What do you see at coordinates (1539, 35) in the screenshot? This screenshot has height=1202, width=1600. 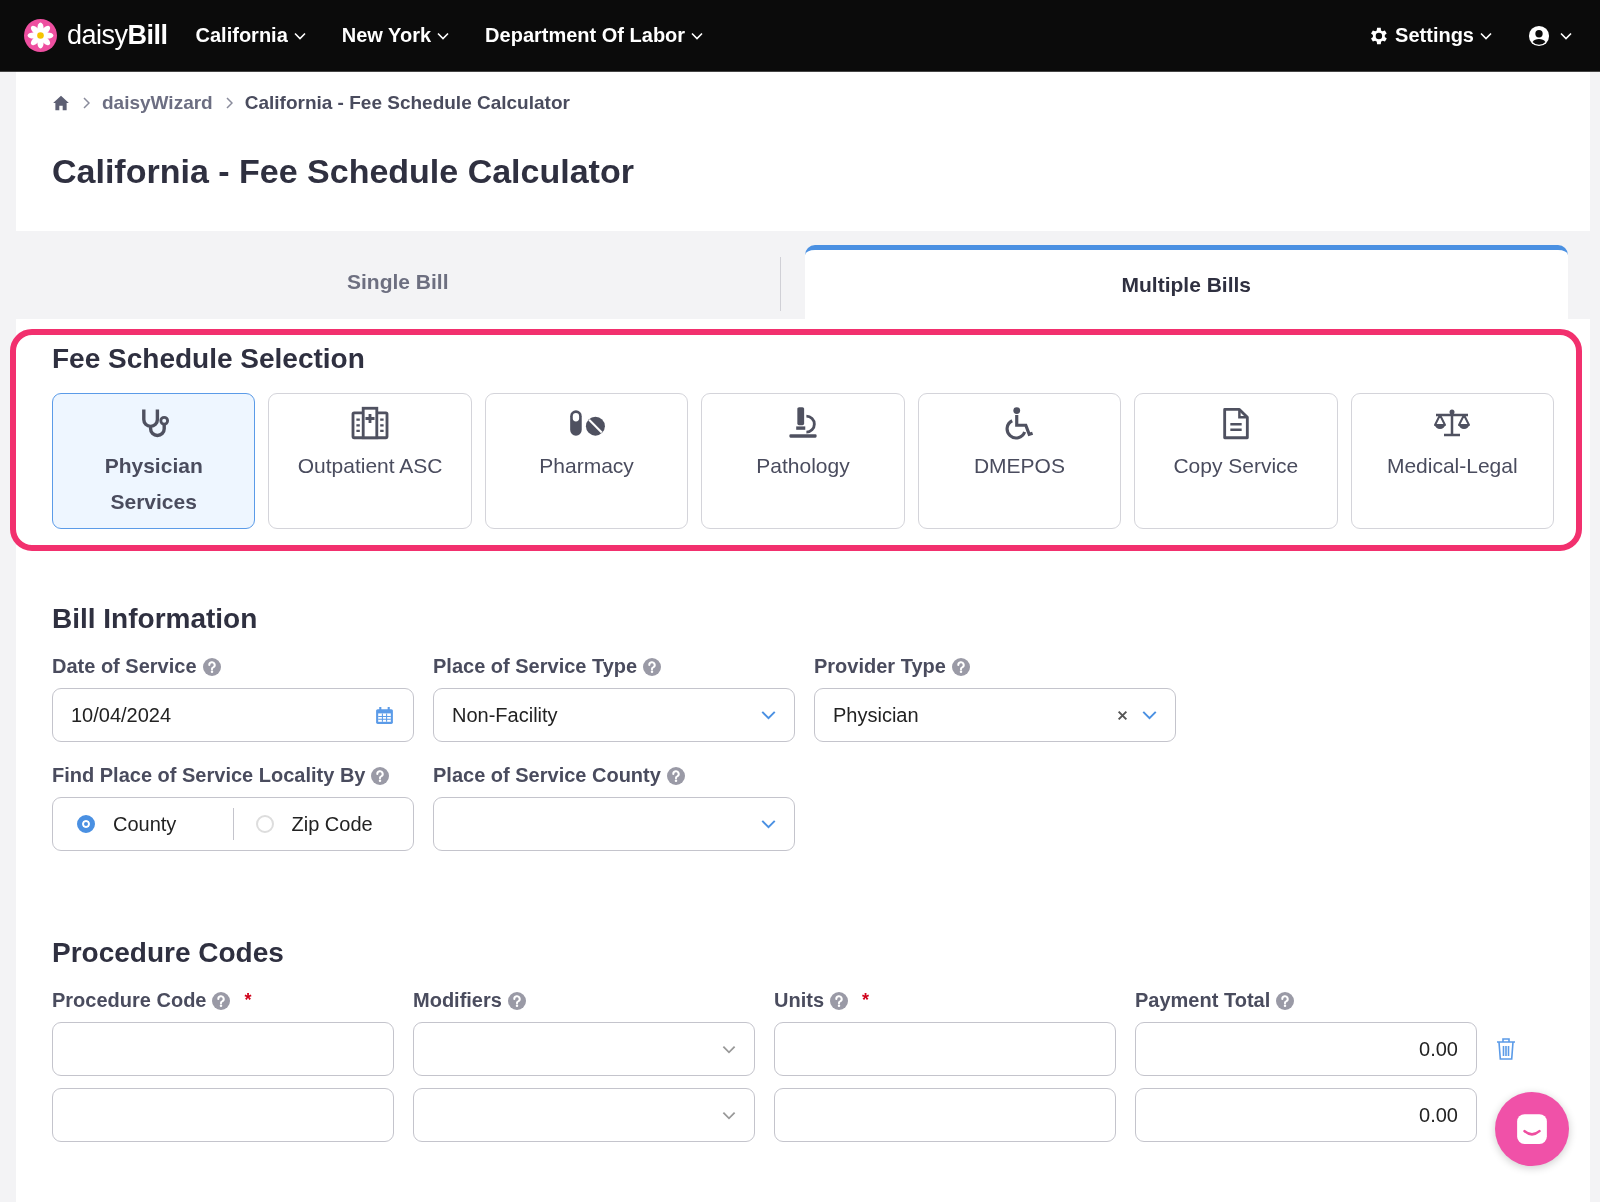 I see `user-icon` at bounding box center [1539, 35].